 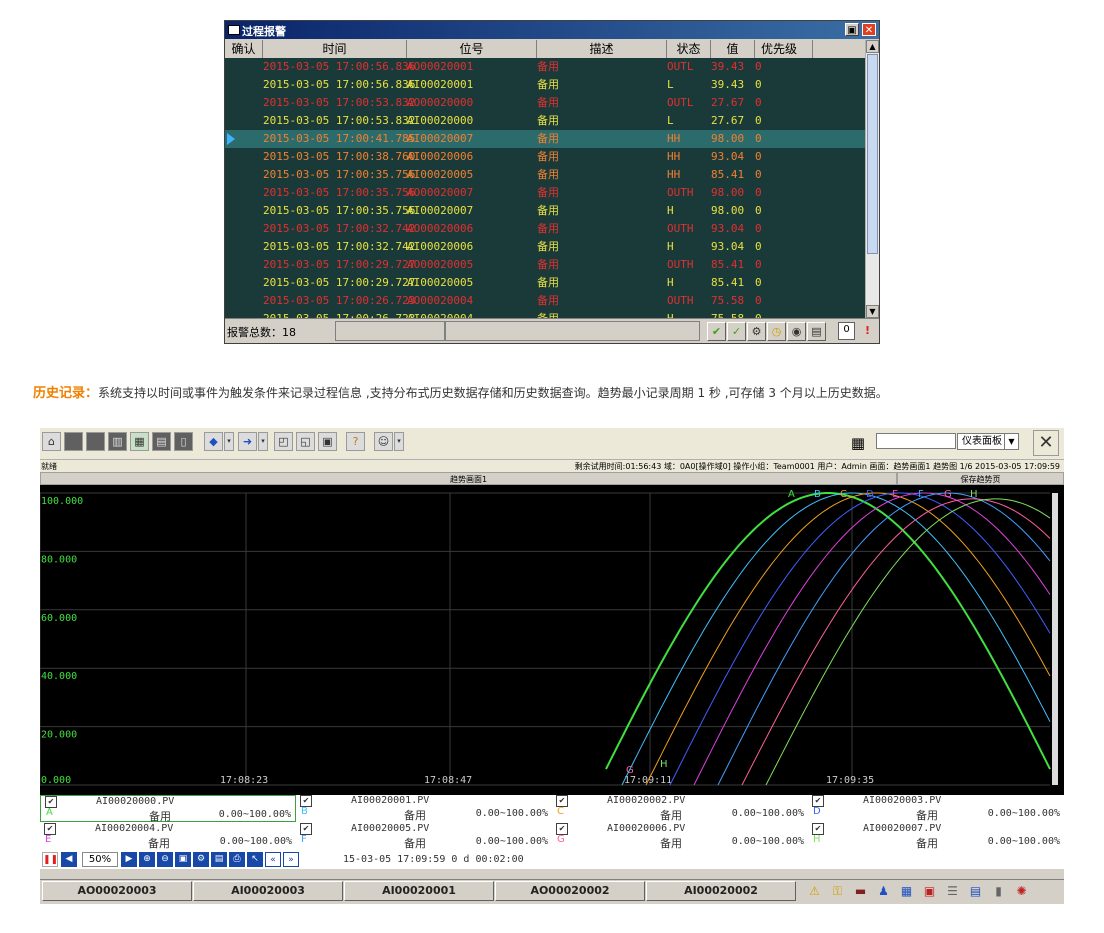 I want to click on forward-arrow-icon: ▶, so click(x=129, y=859).